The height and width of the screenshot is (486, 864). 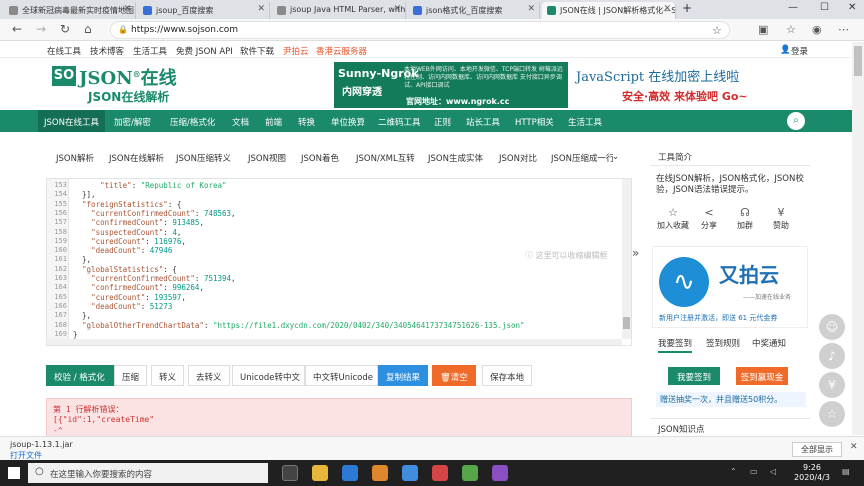 What do you see at coordinates (745, 218) in the screenshot?
I see `join-group-action: ☊ 加群` at bounding box center [745, 218].